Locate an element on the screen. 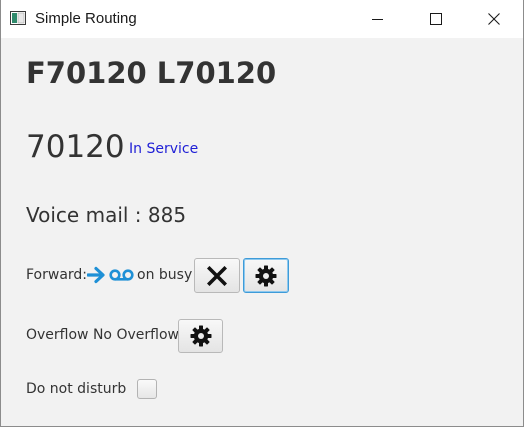  maximize-icon is located at coordinates (436, 19).